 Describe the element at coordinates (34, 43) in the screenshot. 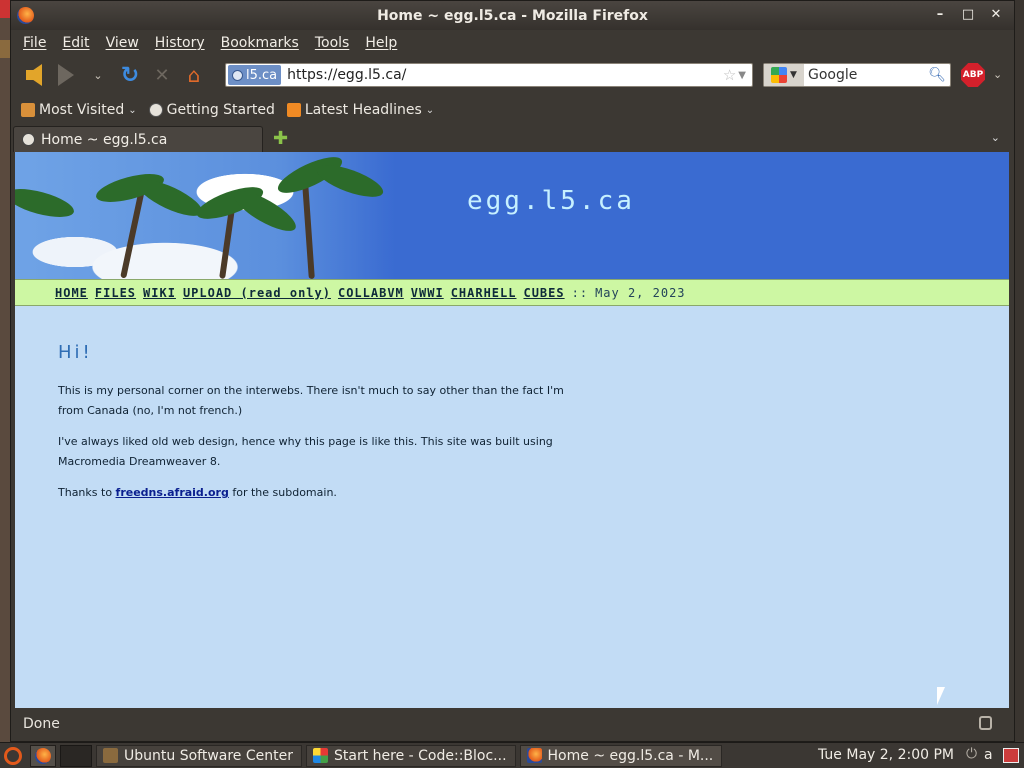

I see `menu-file: File` at that location.